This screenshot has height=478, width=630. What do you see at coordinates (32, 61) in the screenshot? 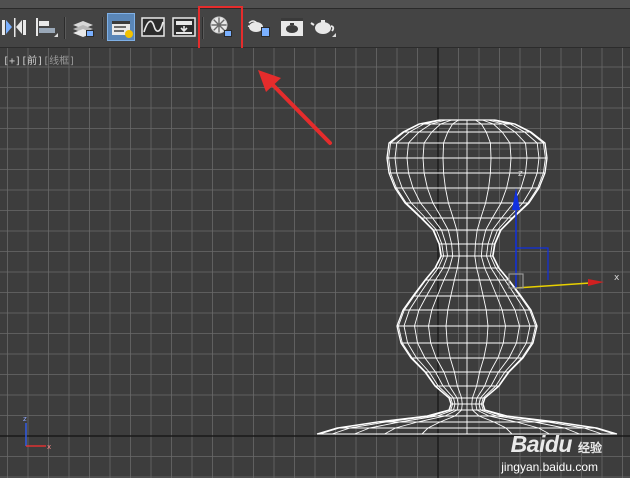
I see `viewport-view-label: [前]` at bounding box center [32, 61].